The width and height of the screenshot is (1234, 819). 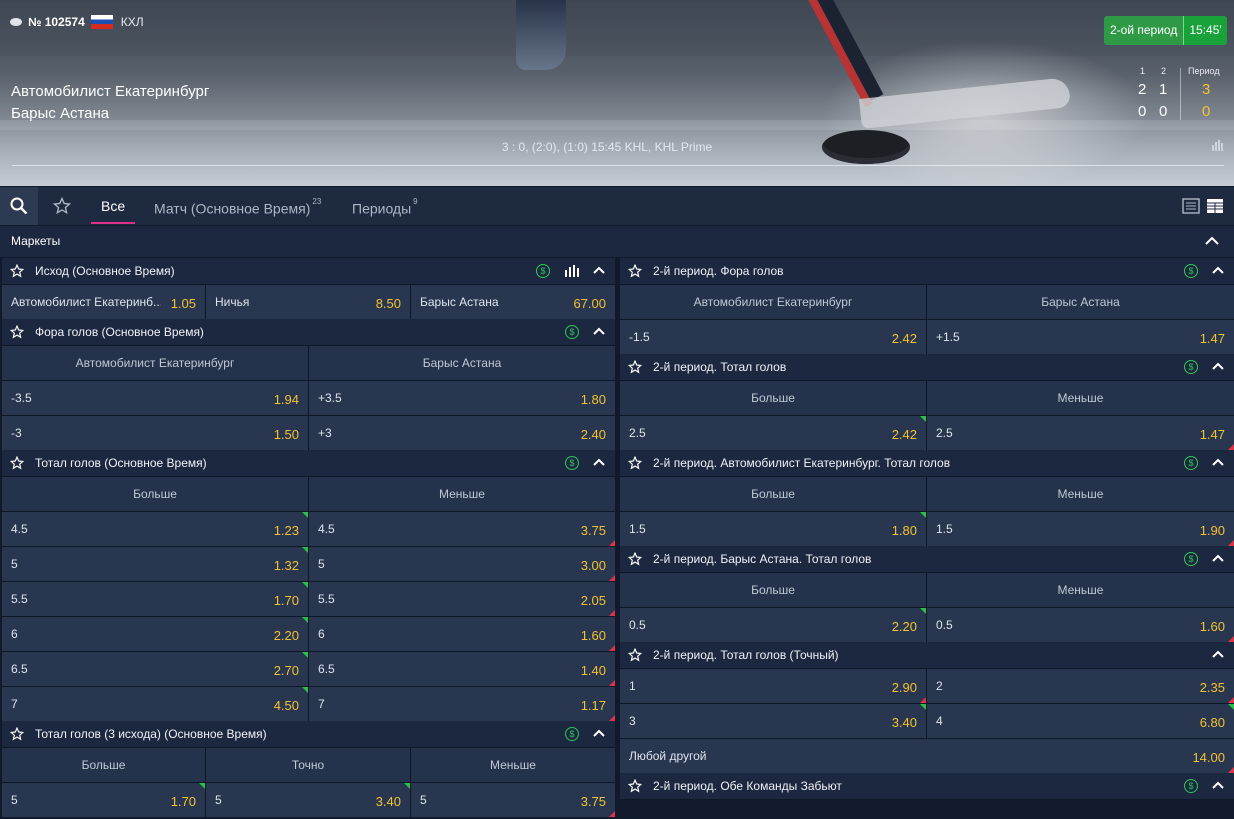 What do you see at coordinates (308, 271) in the screenshot?
I see `market-header: Исход (Основное Время) $` at bounding box center [308, 271].